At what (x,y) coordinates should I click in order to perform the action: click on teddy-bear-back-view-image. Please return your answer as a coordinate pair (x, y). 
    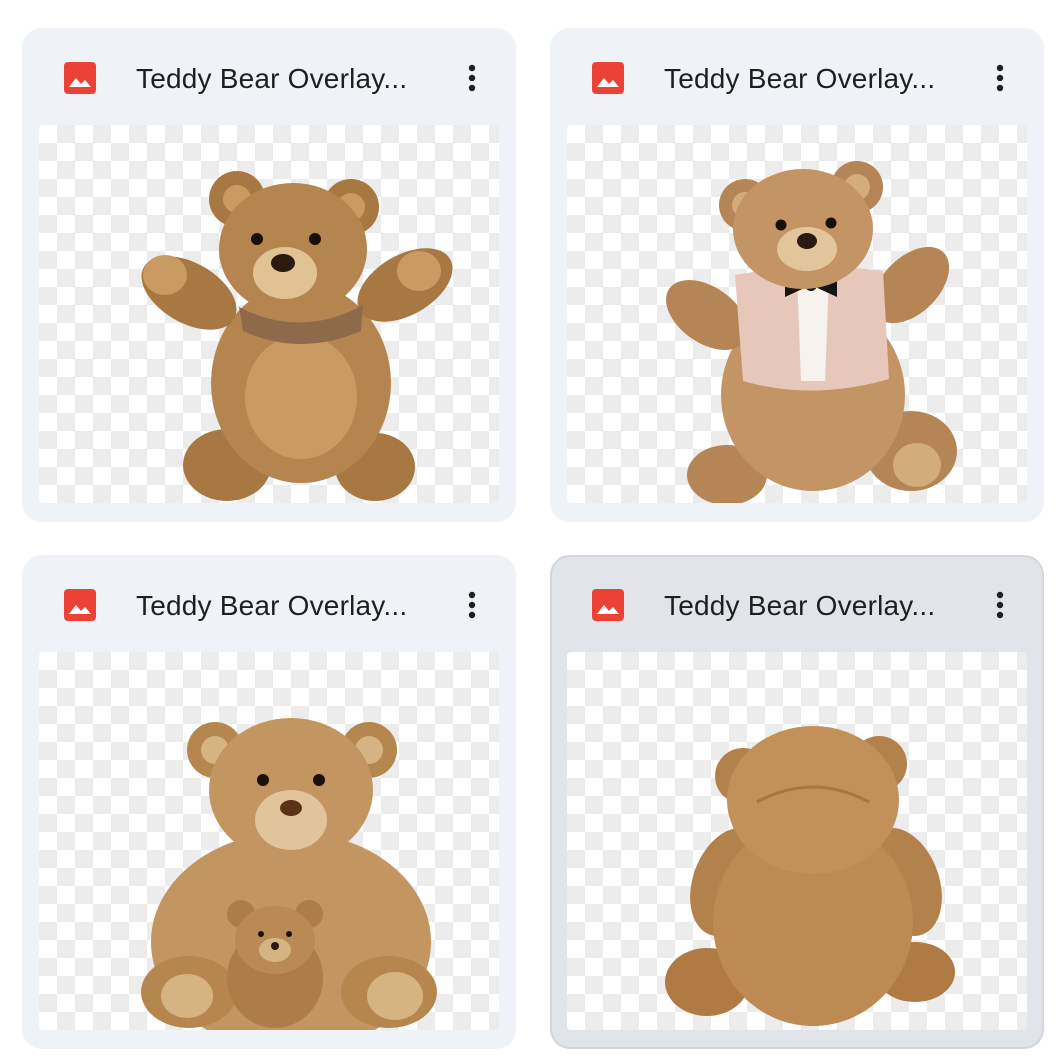
    Looking at the image, I should click on (810, 876).